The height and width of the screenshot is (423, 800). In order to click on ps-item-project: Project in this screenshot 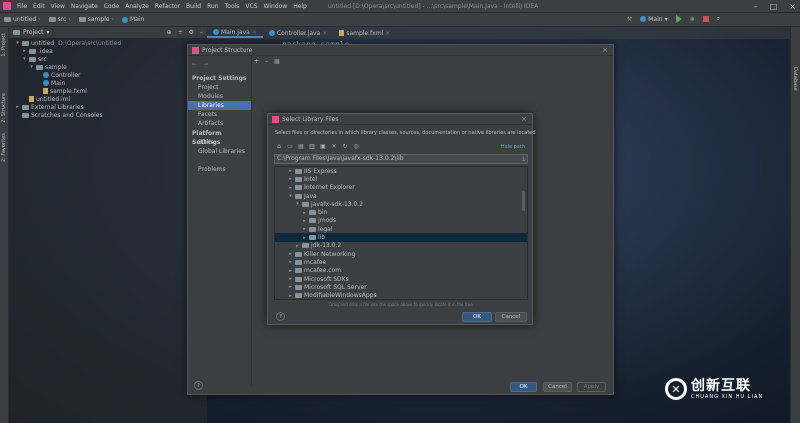, I will do `click(219, 87)`.